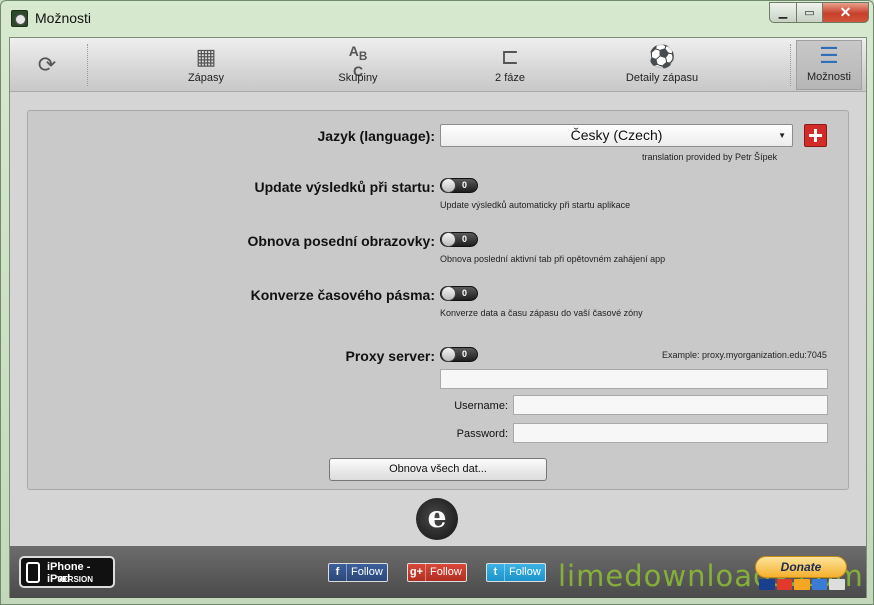 This screenshot has height=605, width=874. Describe the element at coordinates (358, 78) in the screenshot. I see `tab-skupiny-label: Skupiny` at that location.